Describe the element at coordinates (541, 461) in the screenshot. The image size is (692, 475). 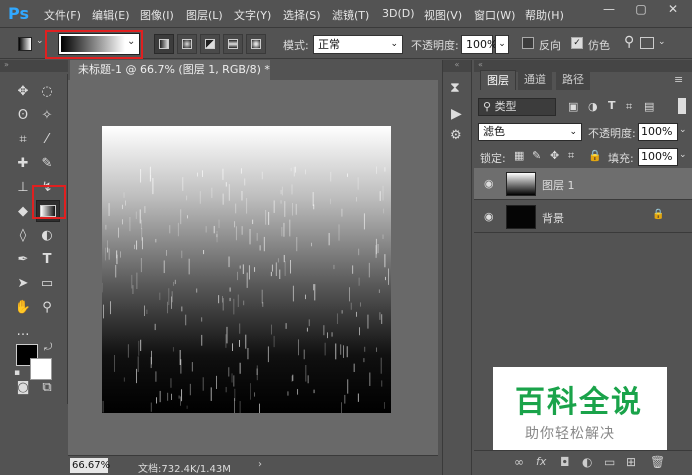
I see `fx-icon: fx` at that location.